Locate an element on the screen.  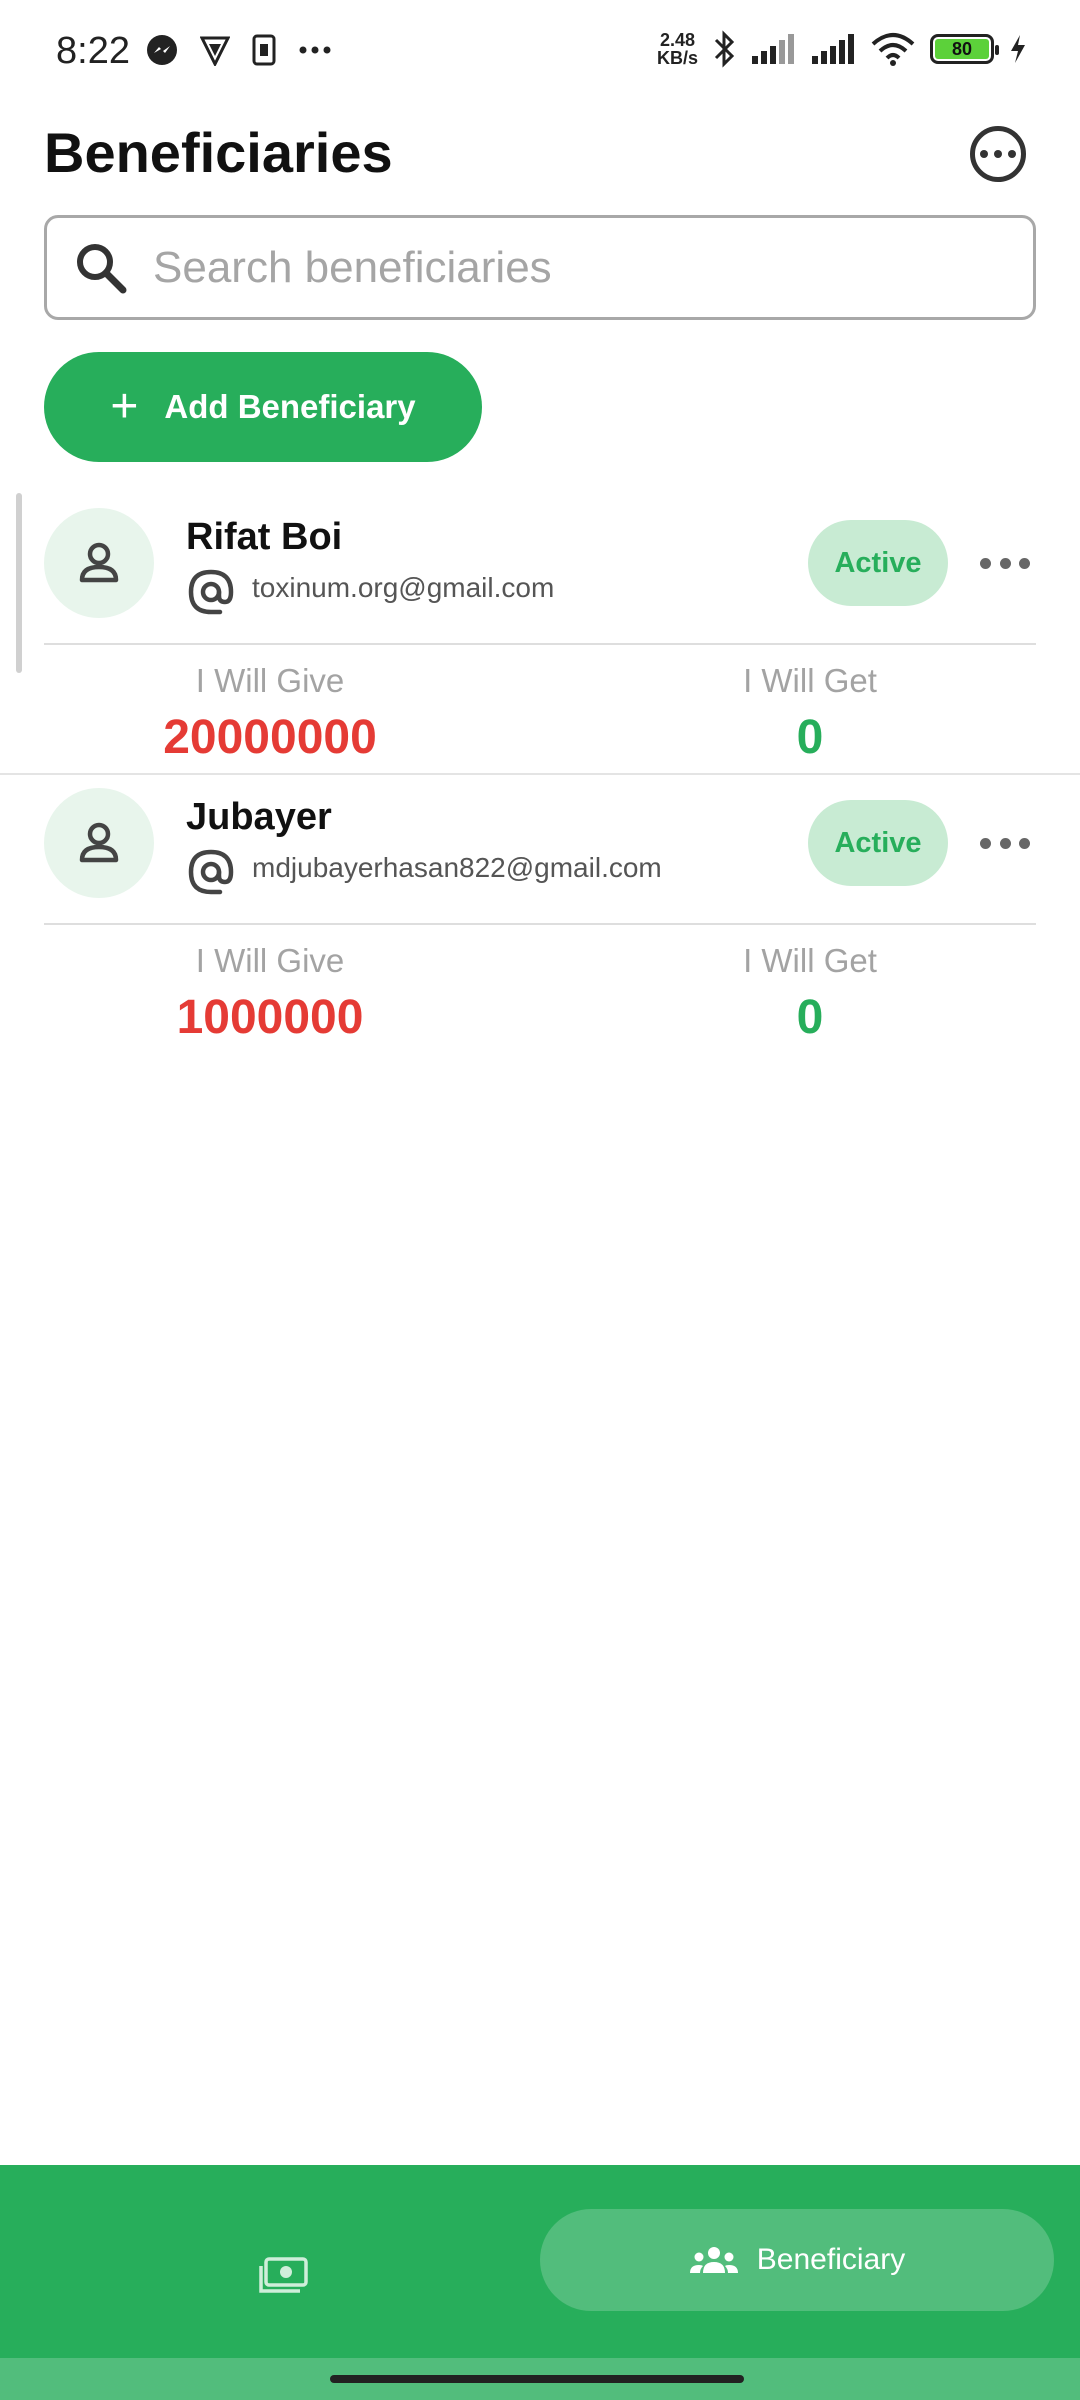
status-right-icons: 2.48 KB/s 80 is located at coordinates (842, 49).